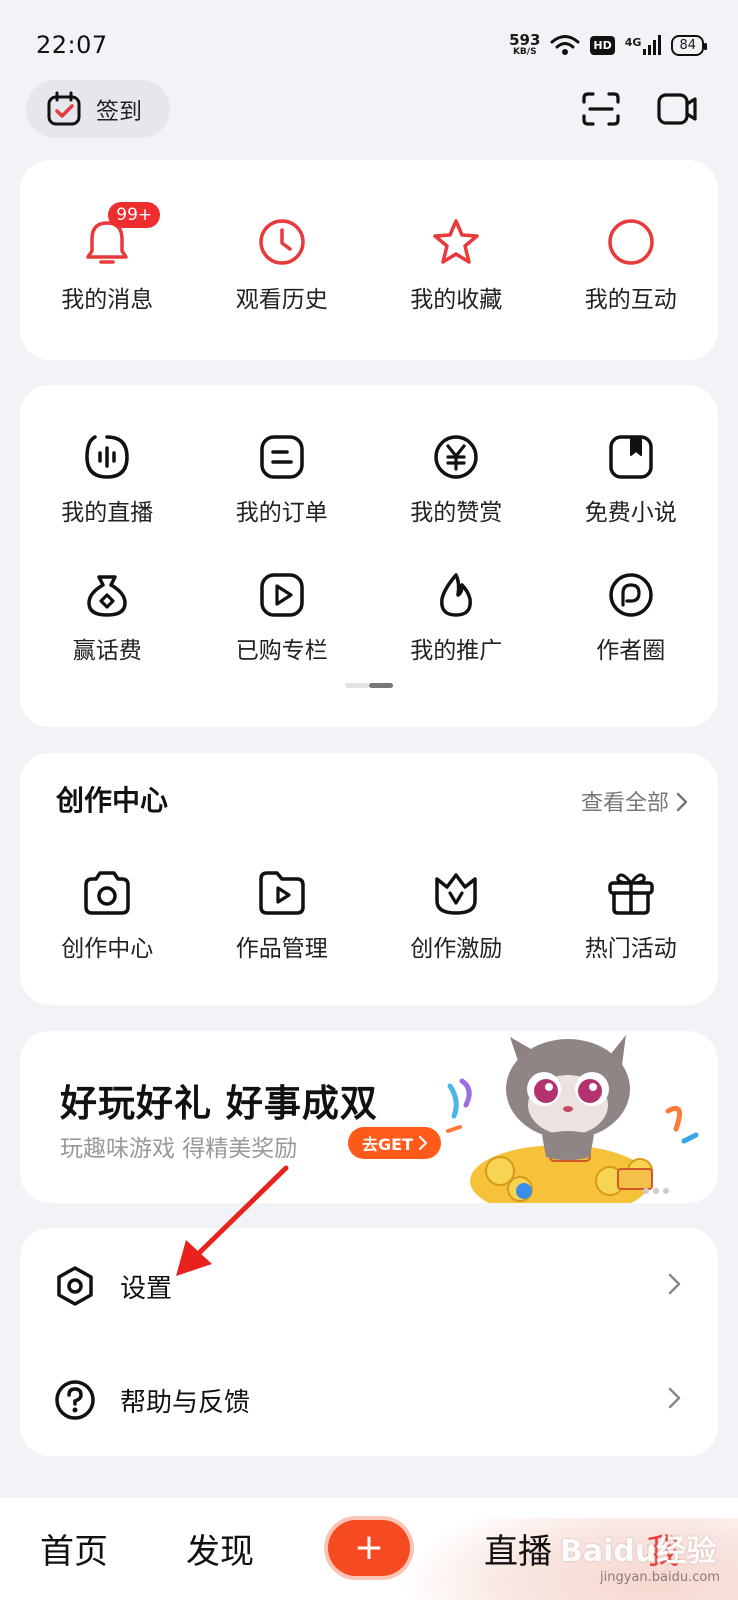  I want to click on video-camera-icon, so click(677, 109).